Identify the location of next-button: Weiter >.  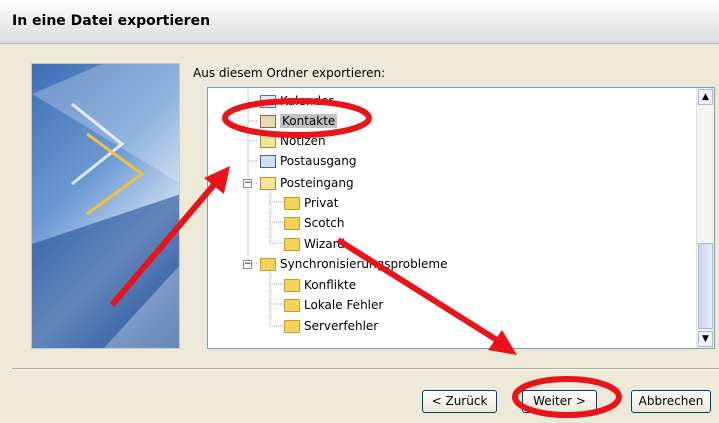
(559, 401).